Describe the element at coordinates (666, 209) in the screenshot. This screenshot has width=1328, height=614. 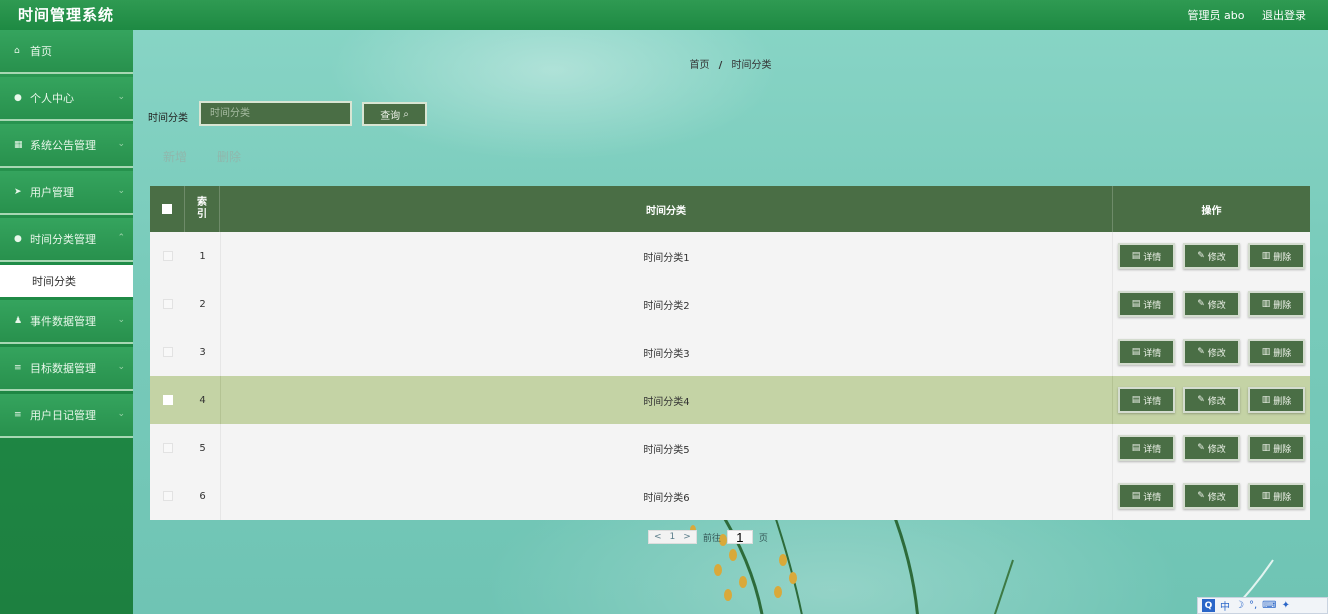
I see `category-header: 时间分类` at that location.